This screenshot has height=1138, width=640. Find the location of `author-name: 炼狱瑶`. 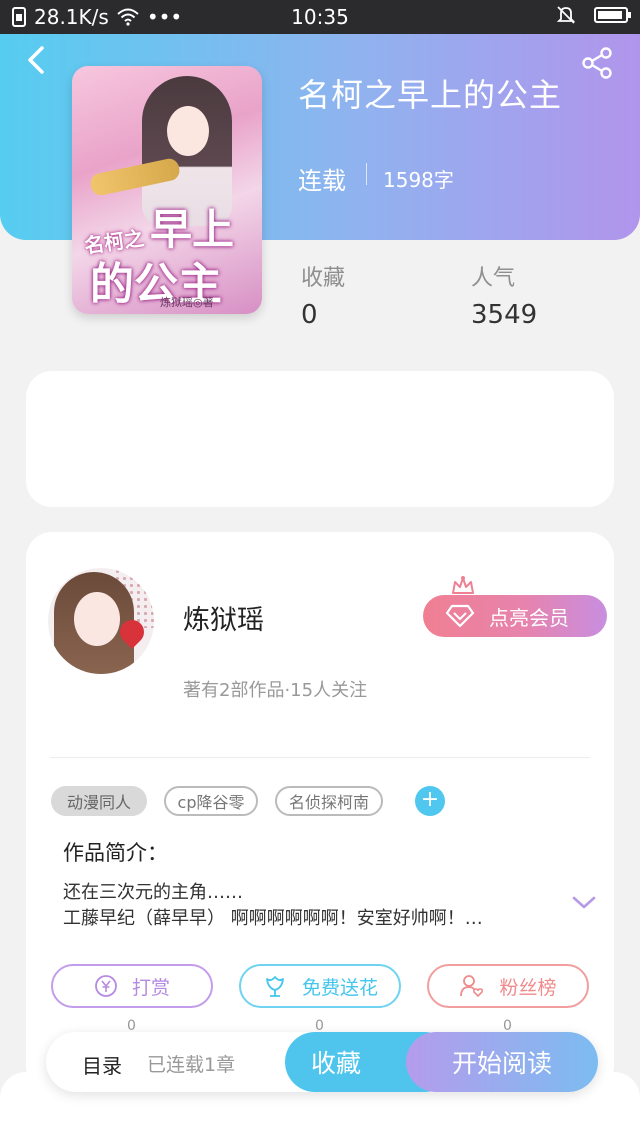

author-name: 炼狱瑶 is located at coordinates (223, 617).